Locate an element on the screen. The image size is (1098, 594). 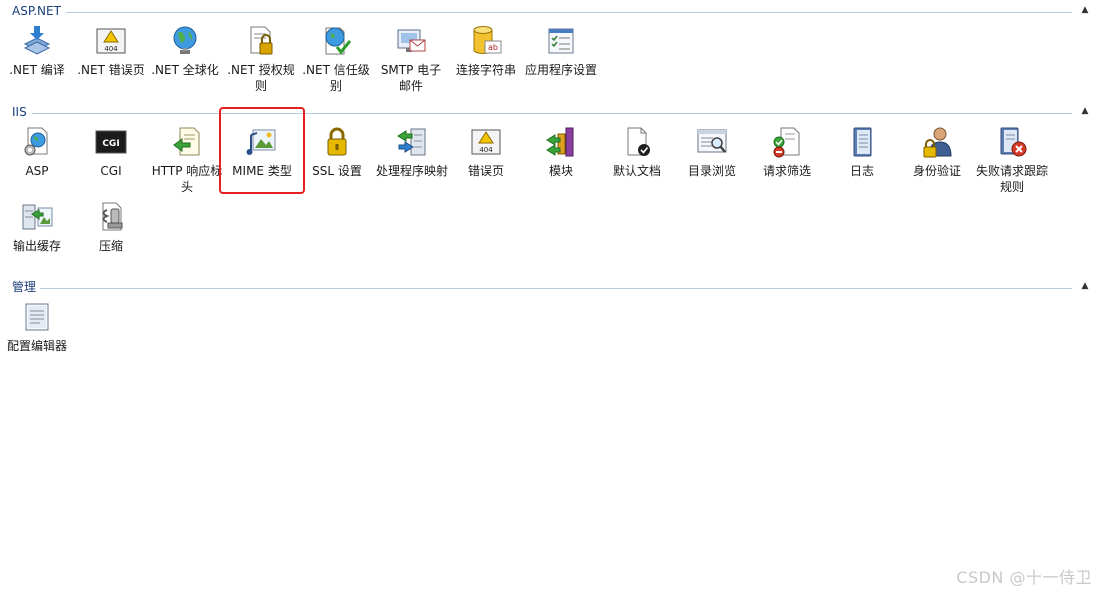
feature-failed-request-tracing: 失败请求跟踪规则 is located at coordinates (1012, 160).